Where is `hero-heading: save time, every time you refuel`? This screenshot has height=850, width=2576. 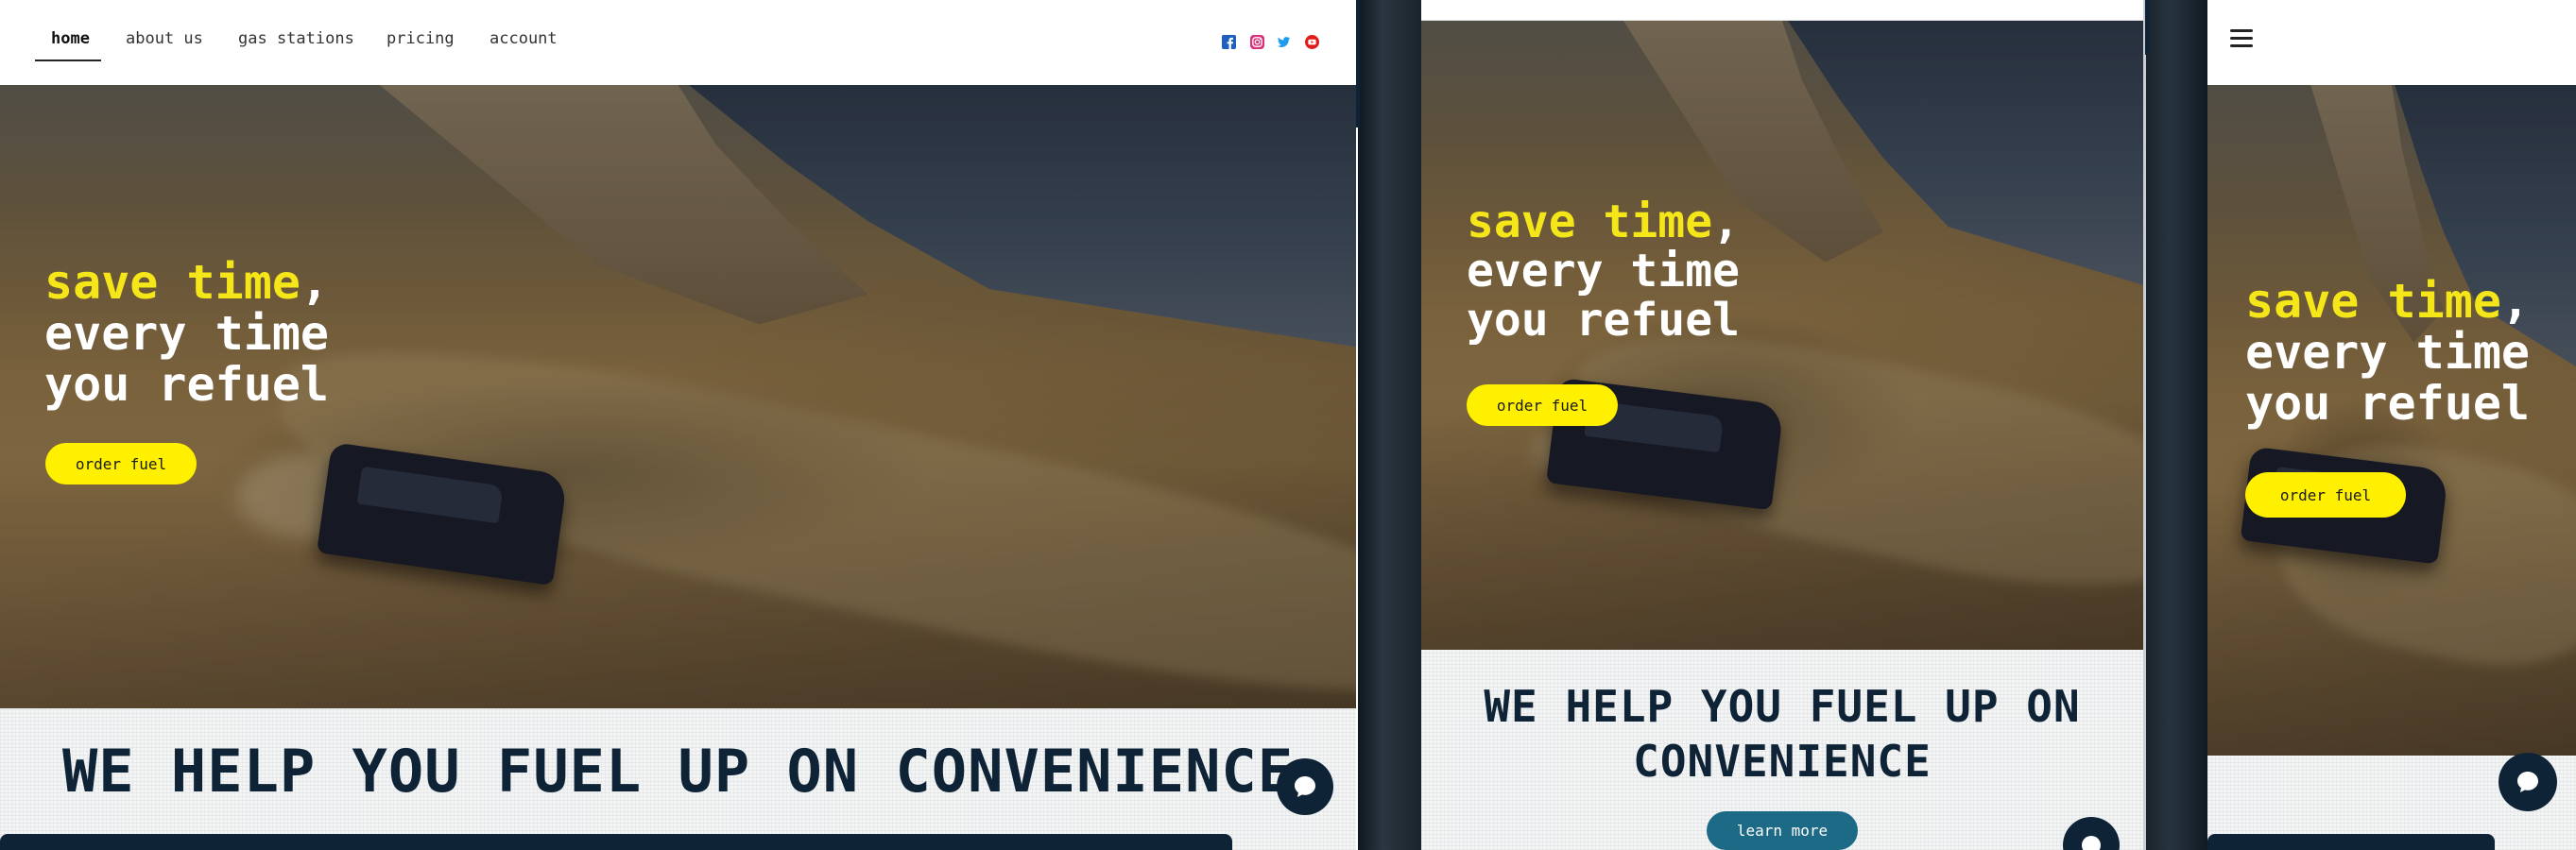
hero-heading: save time, every time you refuel is located at coordinates (187, 333).